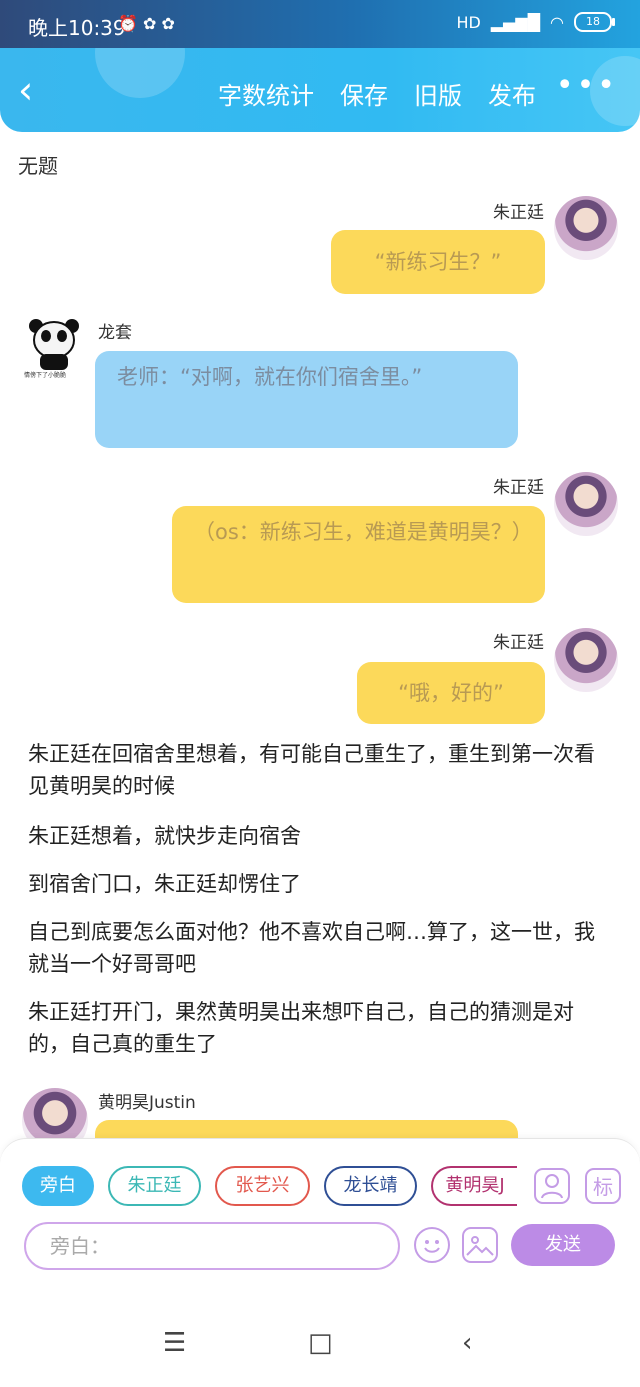 The image size is (640, 1387). What do you see at coordinates (318, 1028) in the screenshot?
I see `narration-text: 朱正廷打开门，果然黄明昊出来想吓自己，自己的猜测是对的，自己真的重生了` at bounding box center [318, 1028].